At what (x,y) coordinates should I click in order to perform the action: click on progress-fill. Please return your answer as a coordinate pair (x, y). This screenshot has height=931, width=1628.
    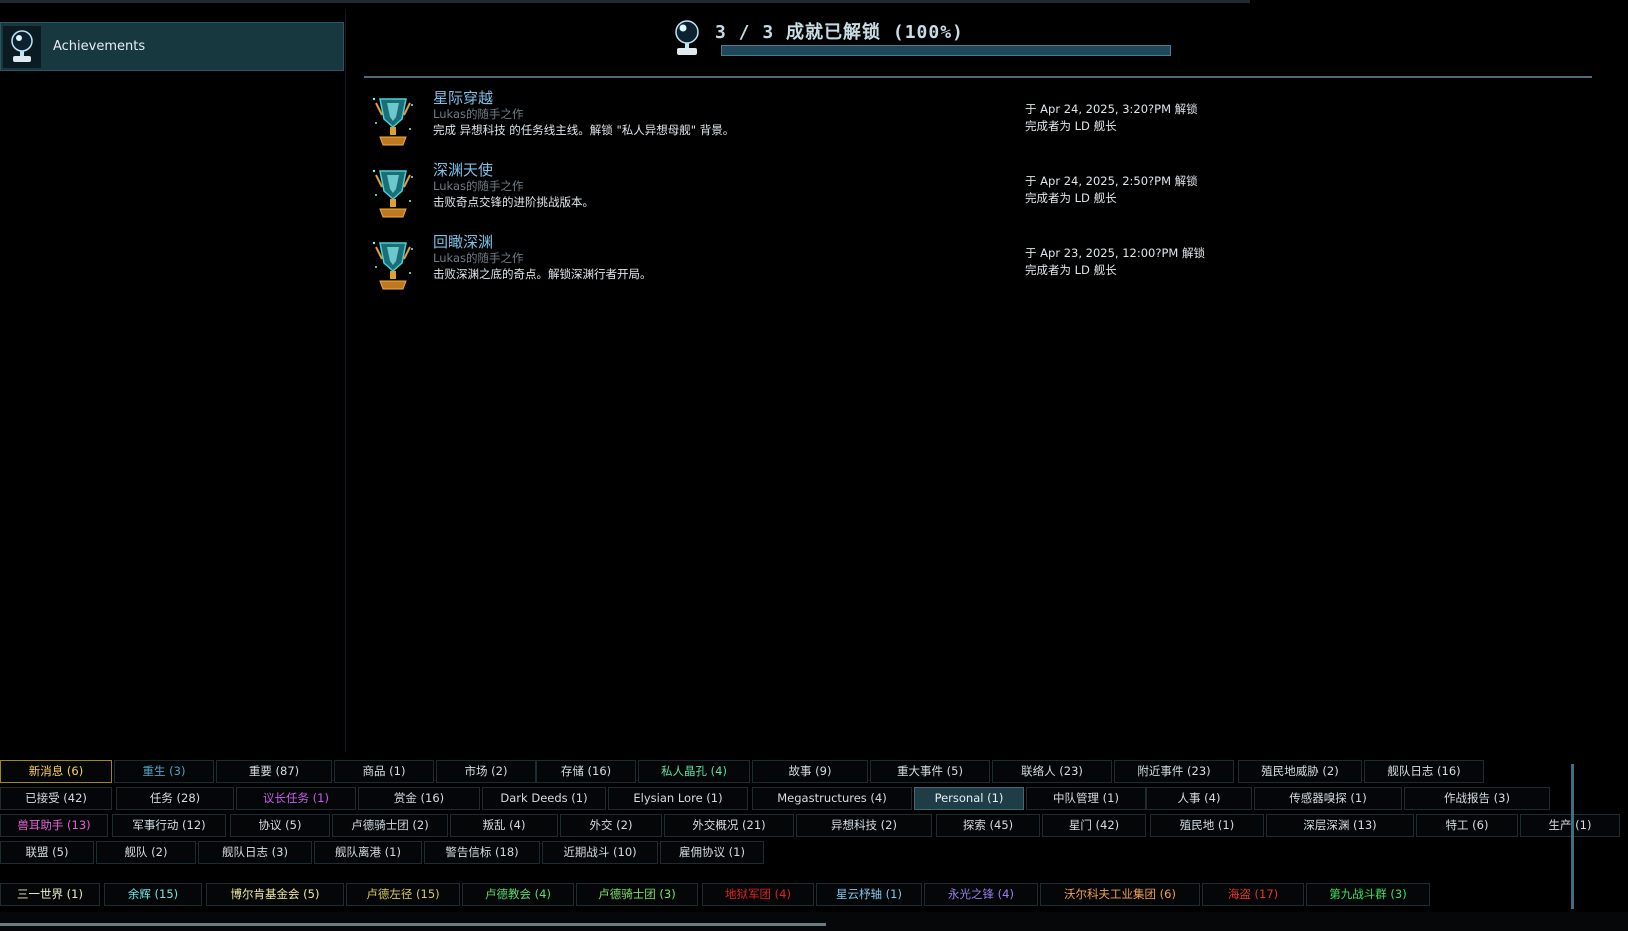
    Looking at the image, I should click on (946, 50).